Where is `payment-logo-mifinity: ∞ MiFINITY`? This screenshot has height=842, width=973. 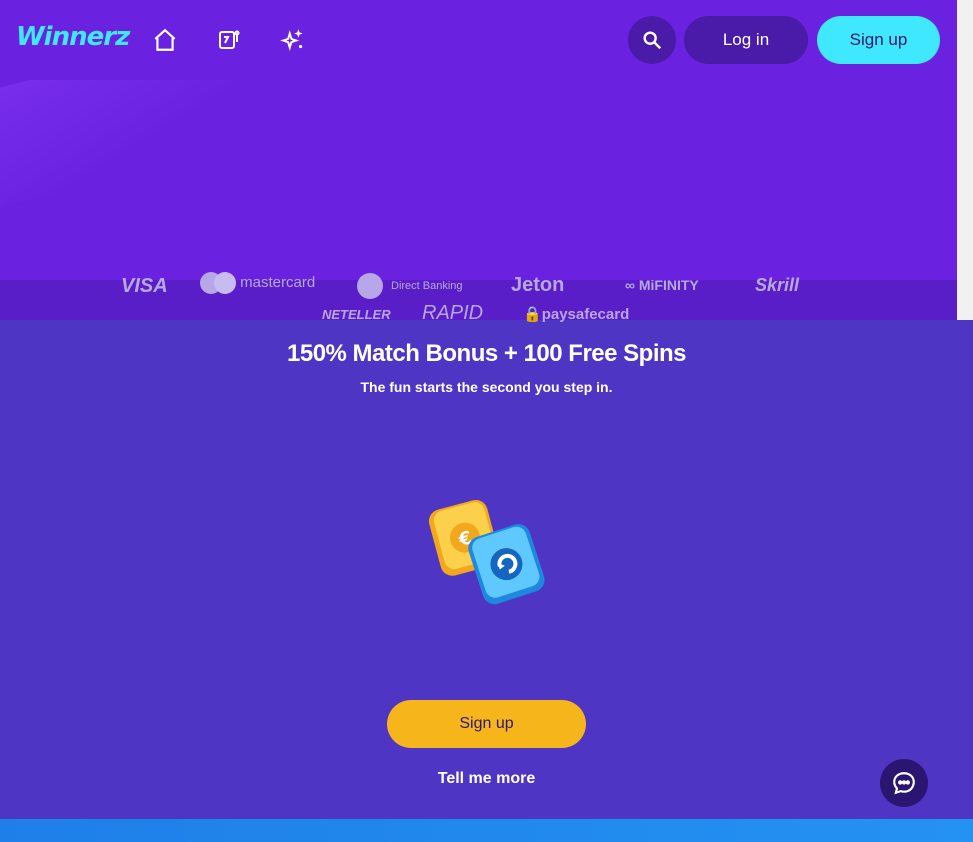 payment-logo-mifinity: ∞ MiFINITY is located at coordinates (662, 285).